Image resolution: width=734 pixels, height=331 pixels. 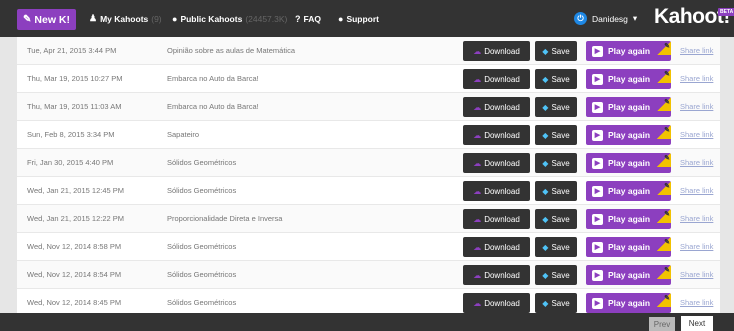 I want to click on new-kahoot-button: ✎ New K!, so click(x=46, y=19).